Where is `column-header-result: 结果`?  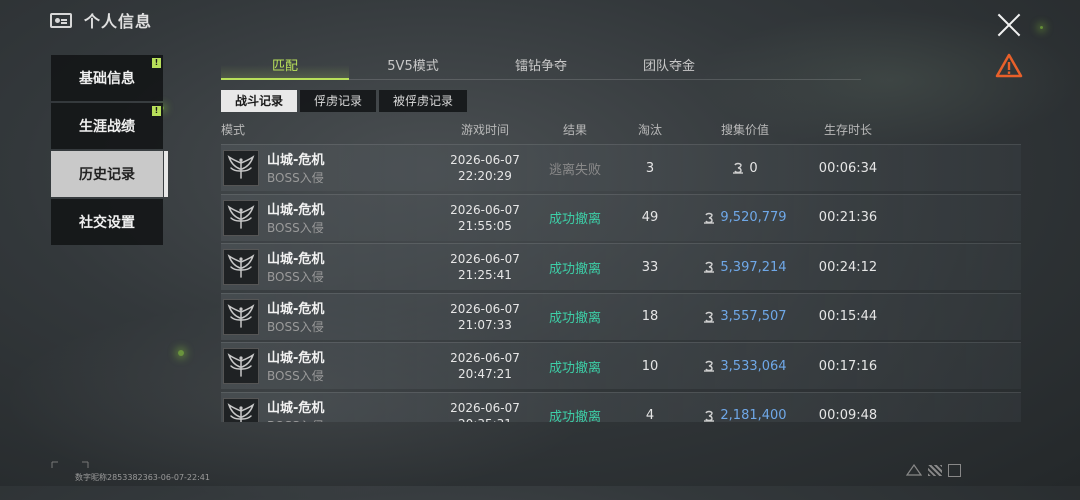
column-header-result: 结果 is located at coordinates (574, 130).